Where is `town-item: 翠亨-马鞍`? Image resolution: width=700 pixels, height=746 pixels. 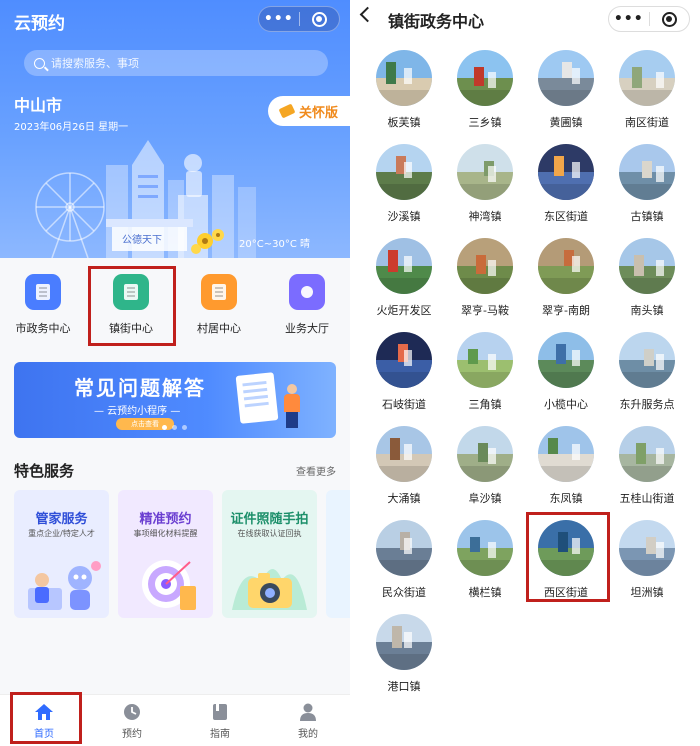
town-item: 翠亨-马鞍 is located at coordinates (485, 278).